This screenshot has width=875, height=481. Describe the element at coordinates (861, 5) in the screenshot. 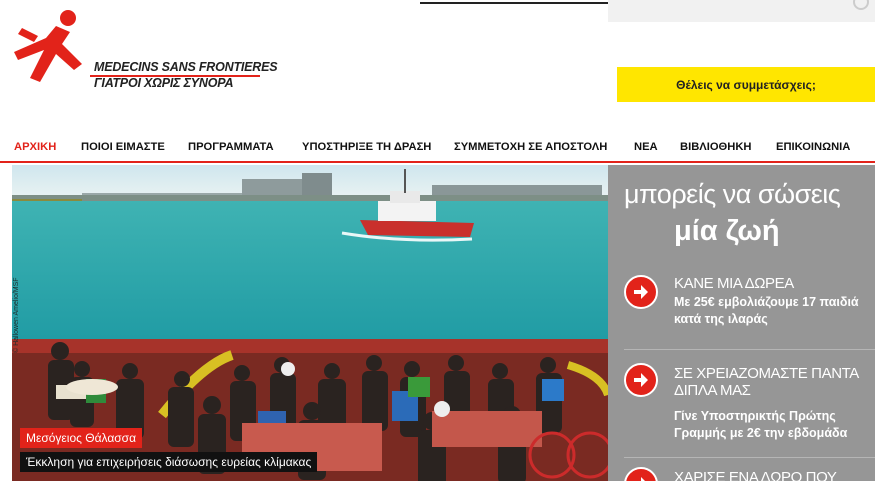

I see `search-icon` at that location.